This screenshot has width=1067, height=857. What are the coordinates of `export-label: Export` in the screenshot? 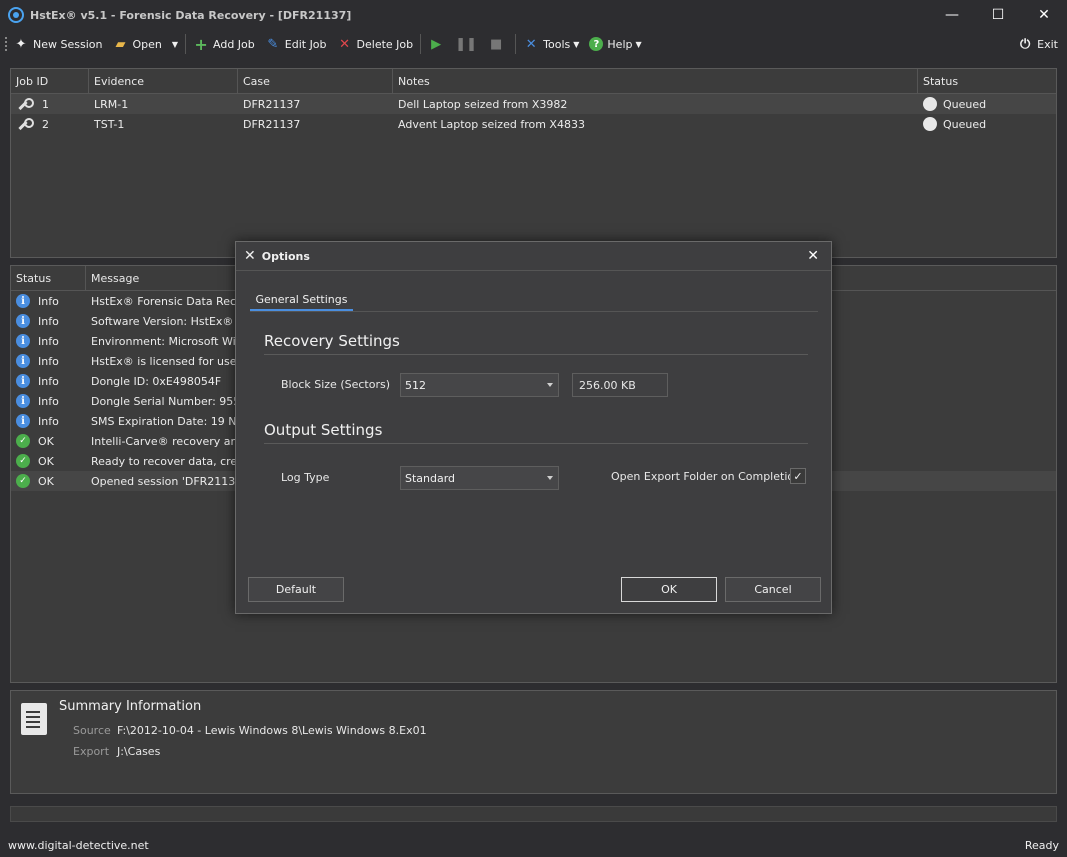 It's located at (91, 751).